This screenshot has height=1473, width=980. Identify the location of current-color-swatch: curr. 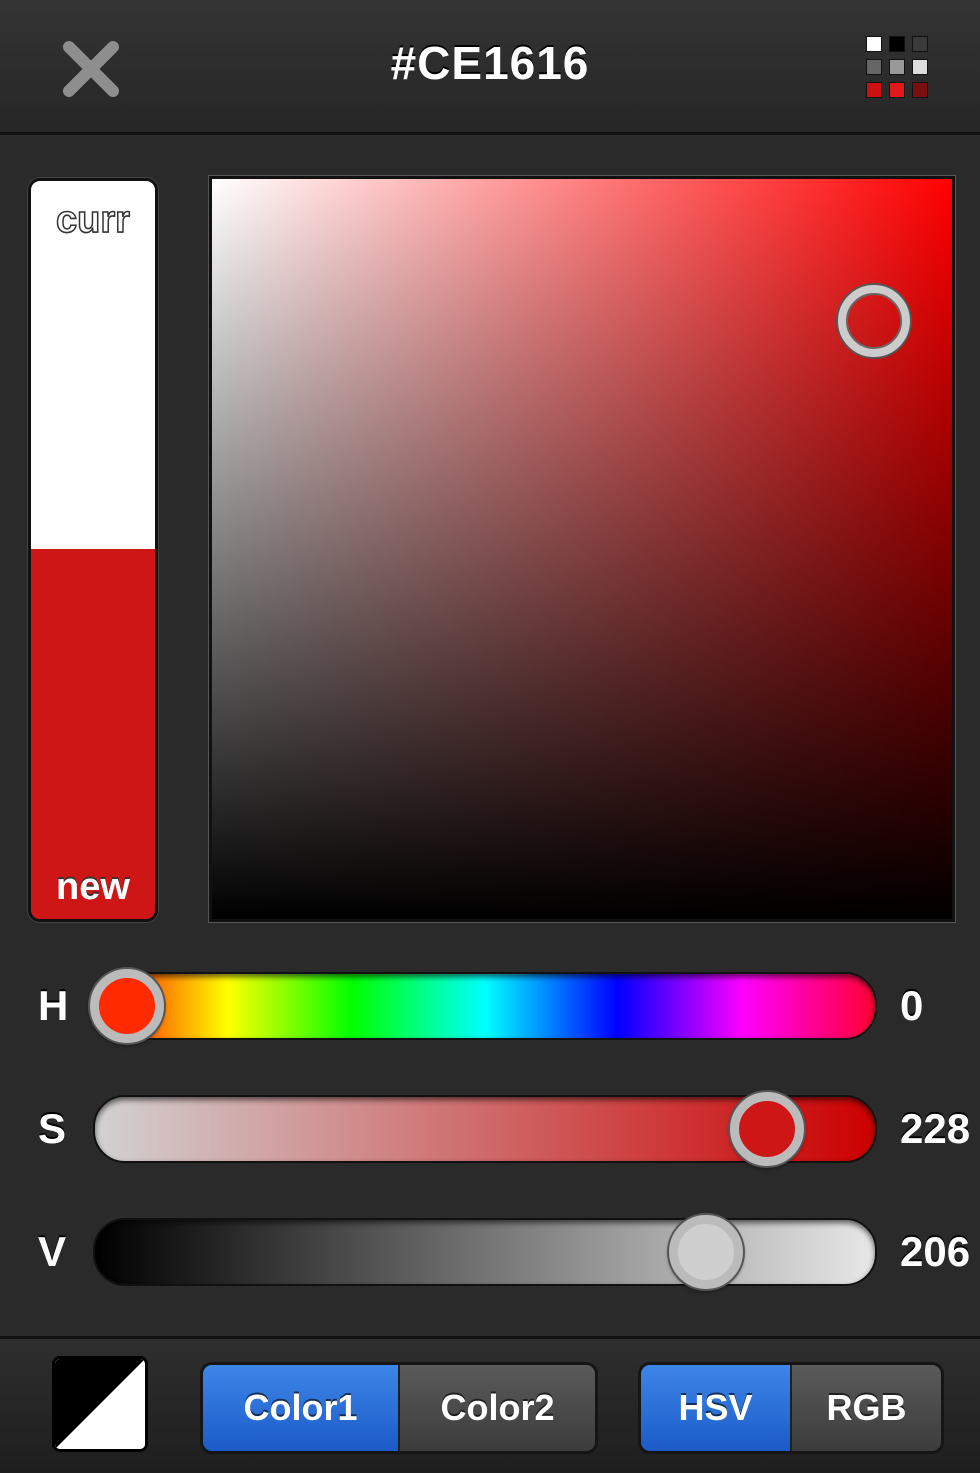
(93, 365).